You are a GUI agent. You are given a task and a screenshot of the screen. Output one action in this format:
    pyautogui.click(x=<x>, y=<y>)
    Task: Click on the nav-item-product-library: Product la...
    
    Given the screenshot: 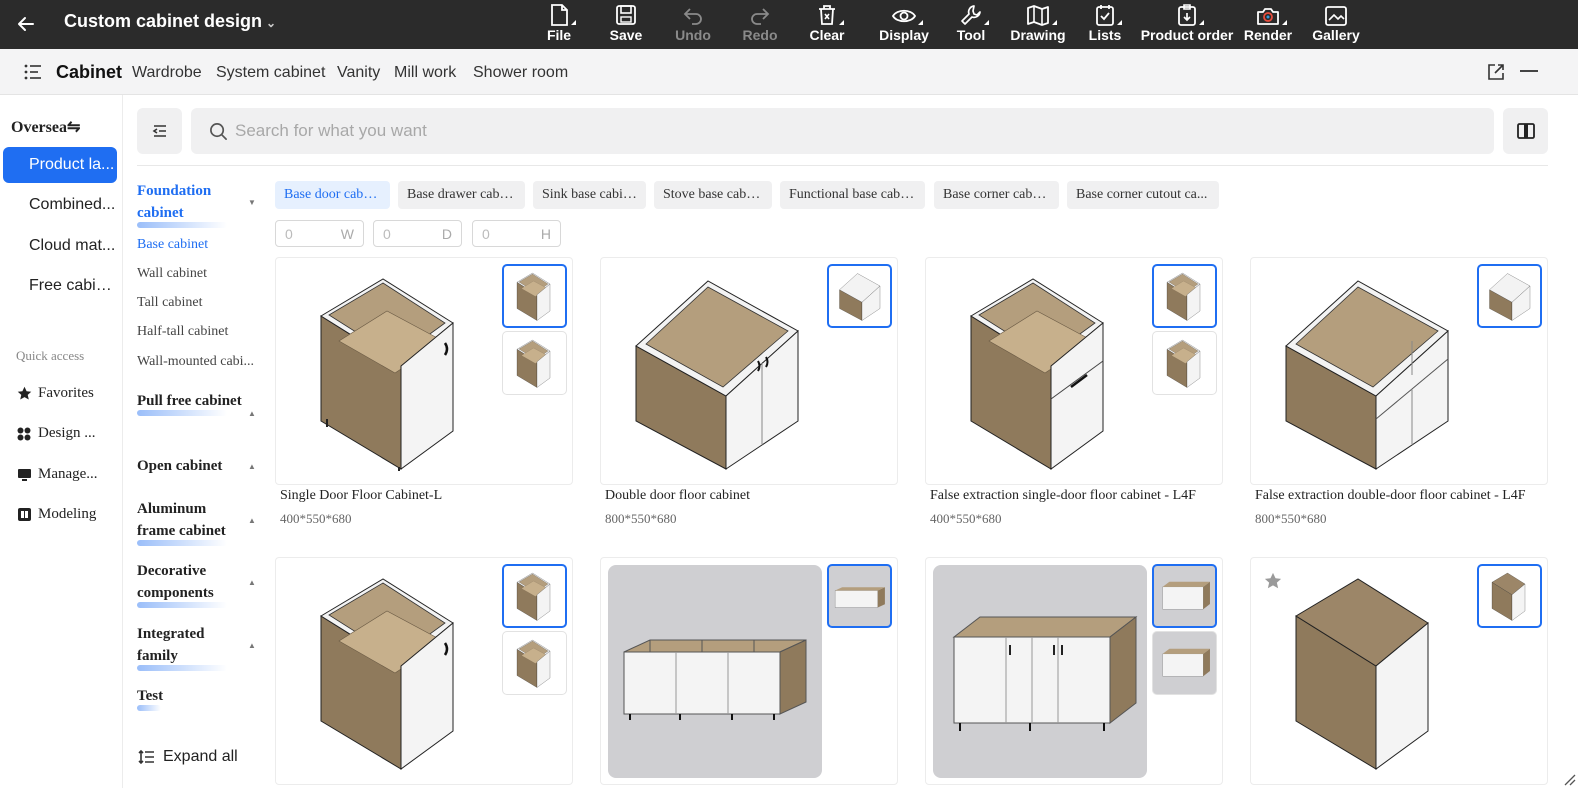 What is the action you would take?
    pyautogui.click(x=60, y=165)
    